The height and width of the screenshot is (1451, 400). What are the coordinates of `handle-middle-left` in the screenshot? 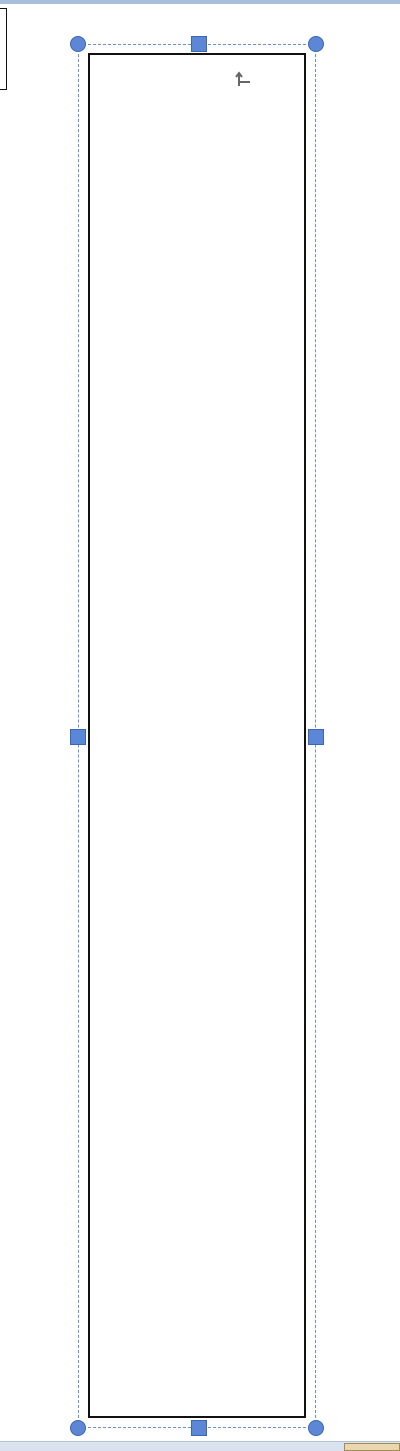 It's located at (78, 737).